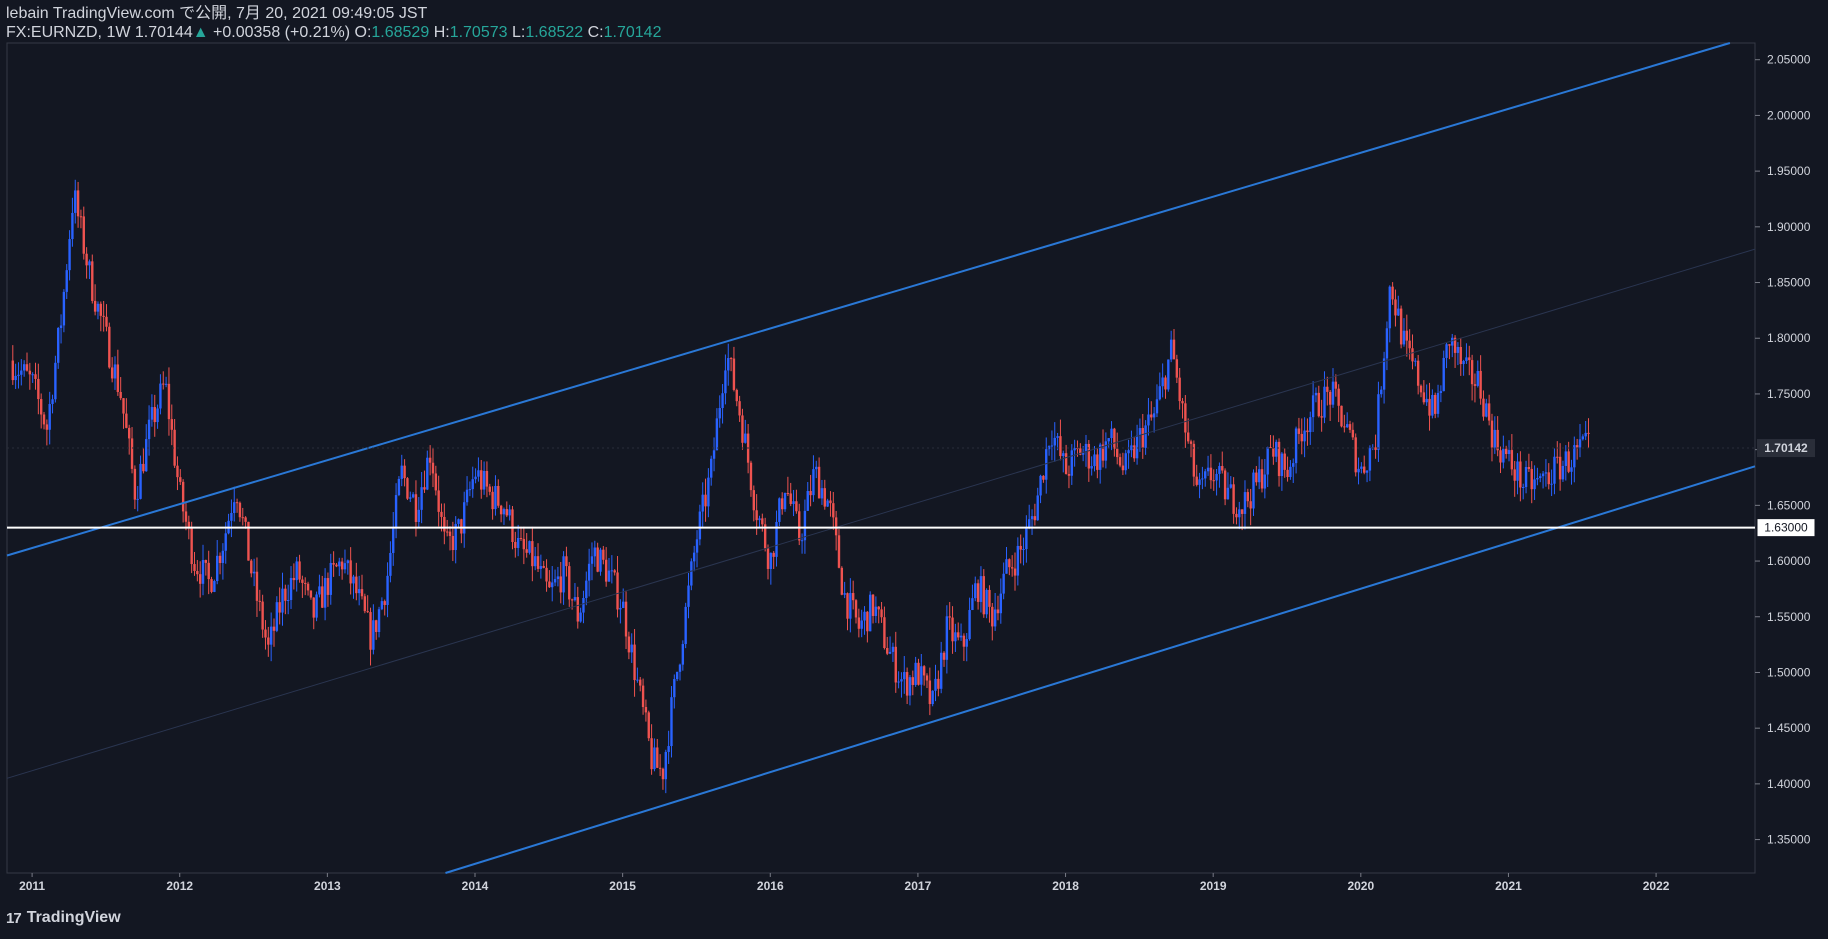 This screenshot has width=1828, height=939. Describe the element at coordinates (1789, 227) in the screenshot. I see `price-tick-label: 1.90000` at that location.